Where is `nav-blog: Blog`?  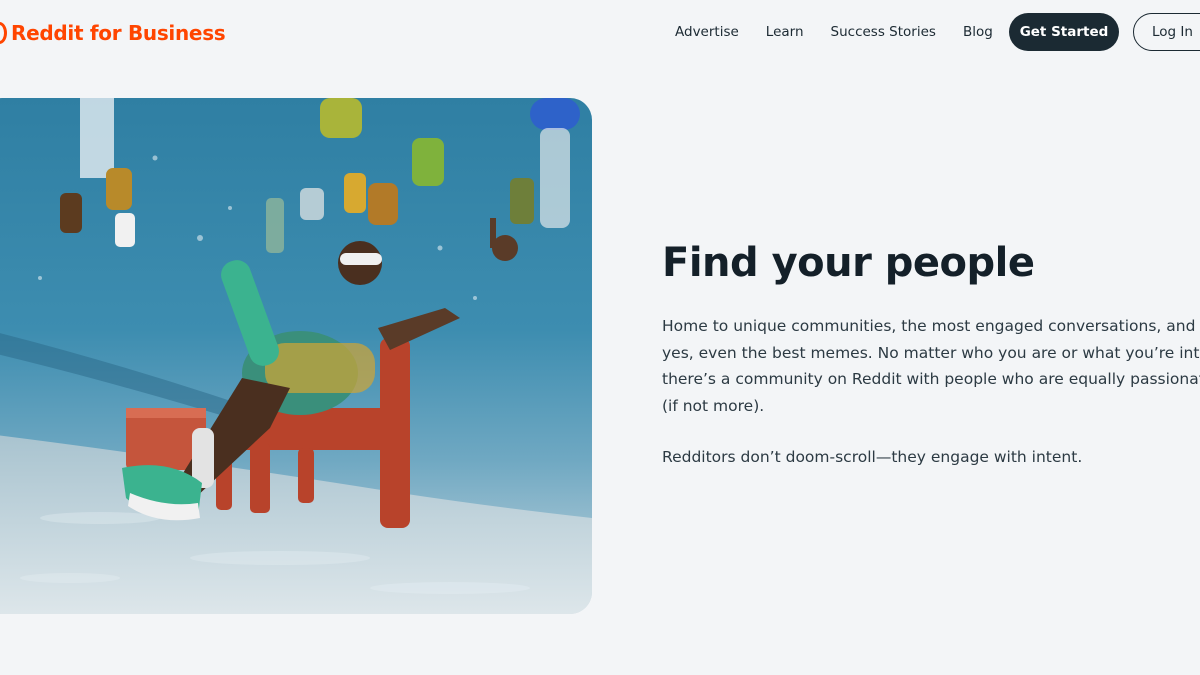
nav-blog: Blog is located at coordinates (978, 32).